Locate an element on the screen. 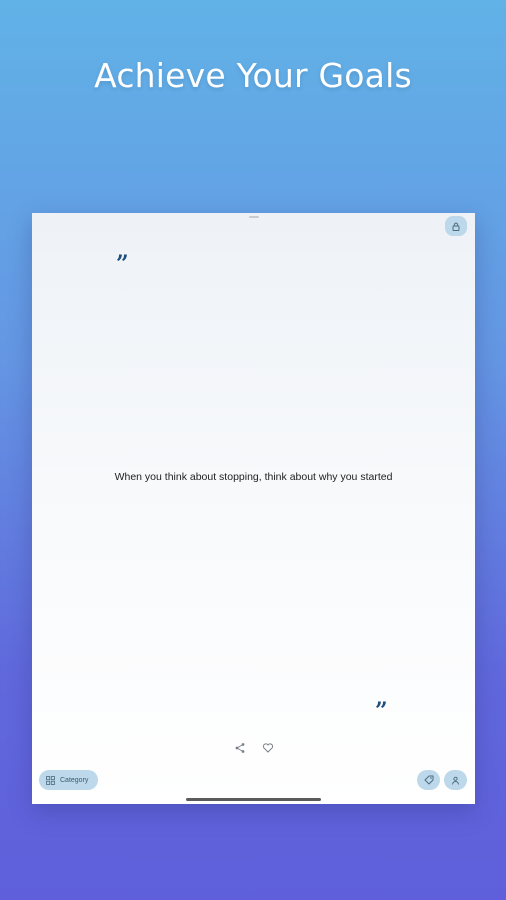  share-icon is located at coordinates (240, 747).